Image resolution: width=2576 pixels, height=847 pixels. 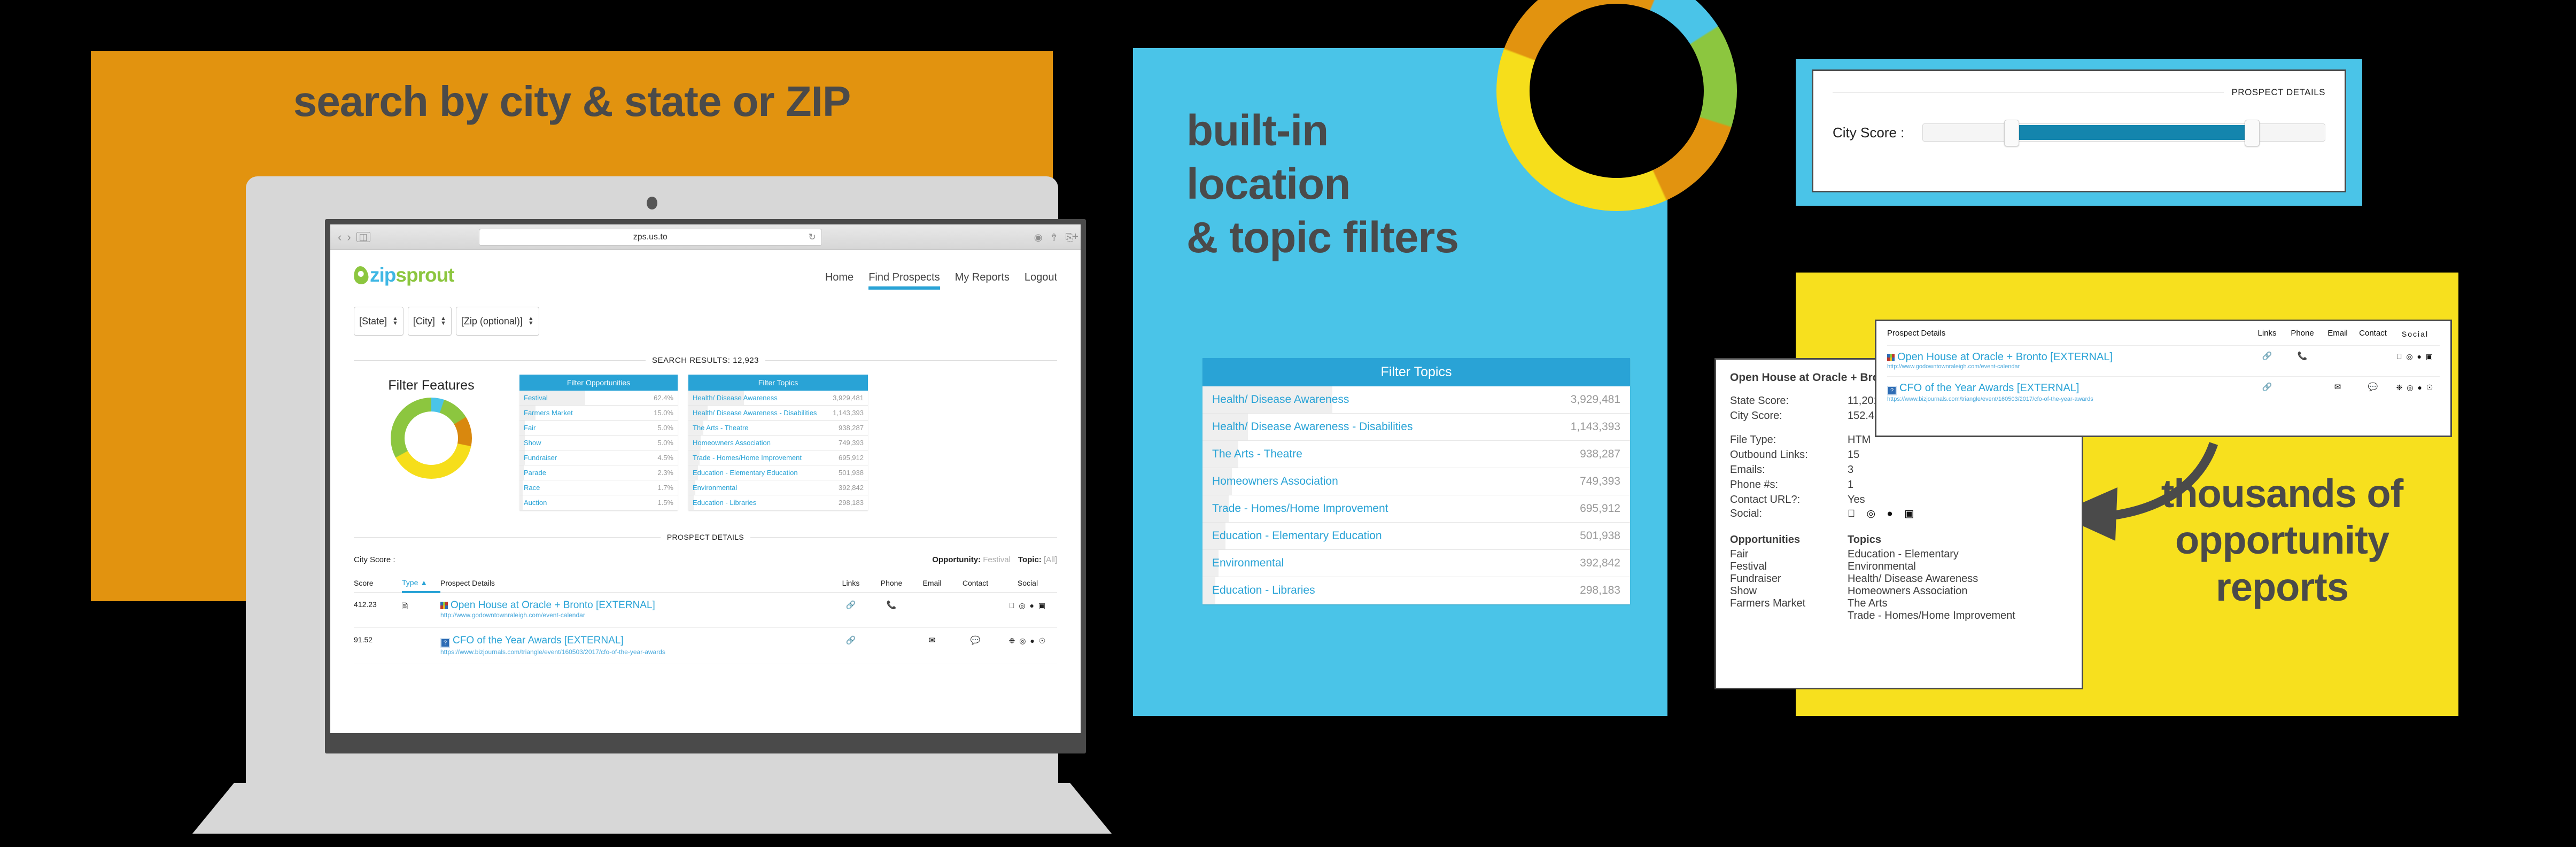 I want to click on table-row: Fair 5.0%, so click(x=598, y=428).